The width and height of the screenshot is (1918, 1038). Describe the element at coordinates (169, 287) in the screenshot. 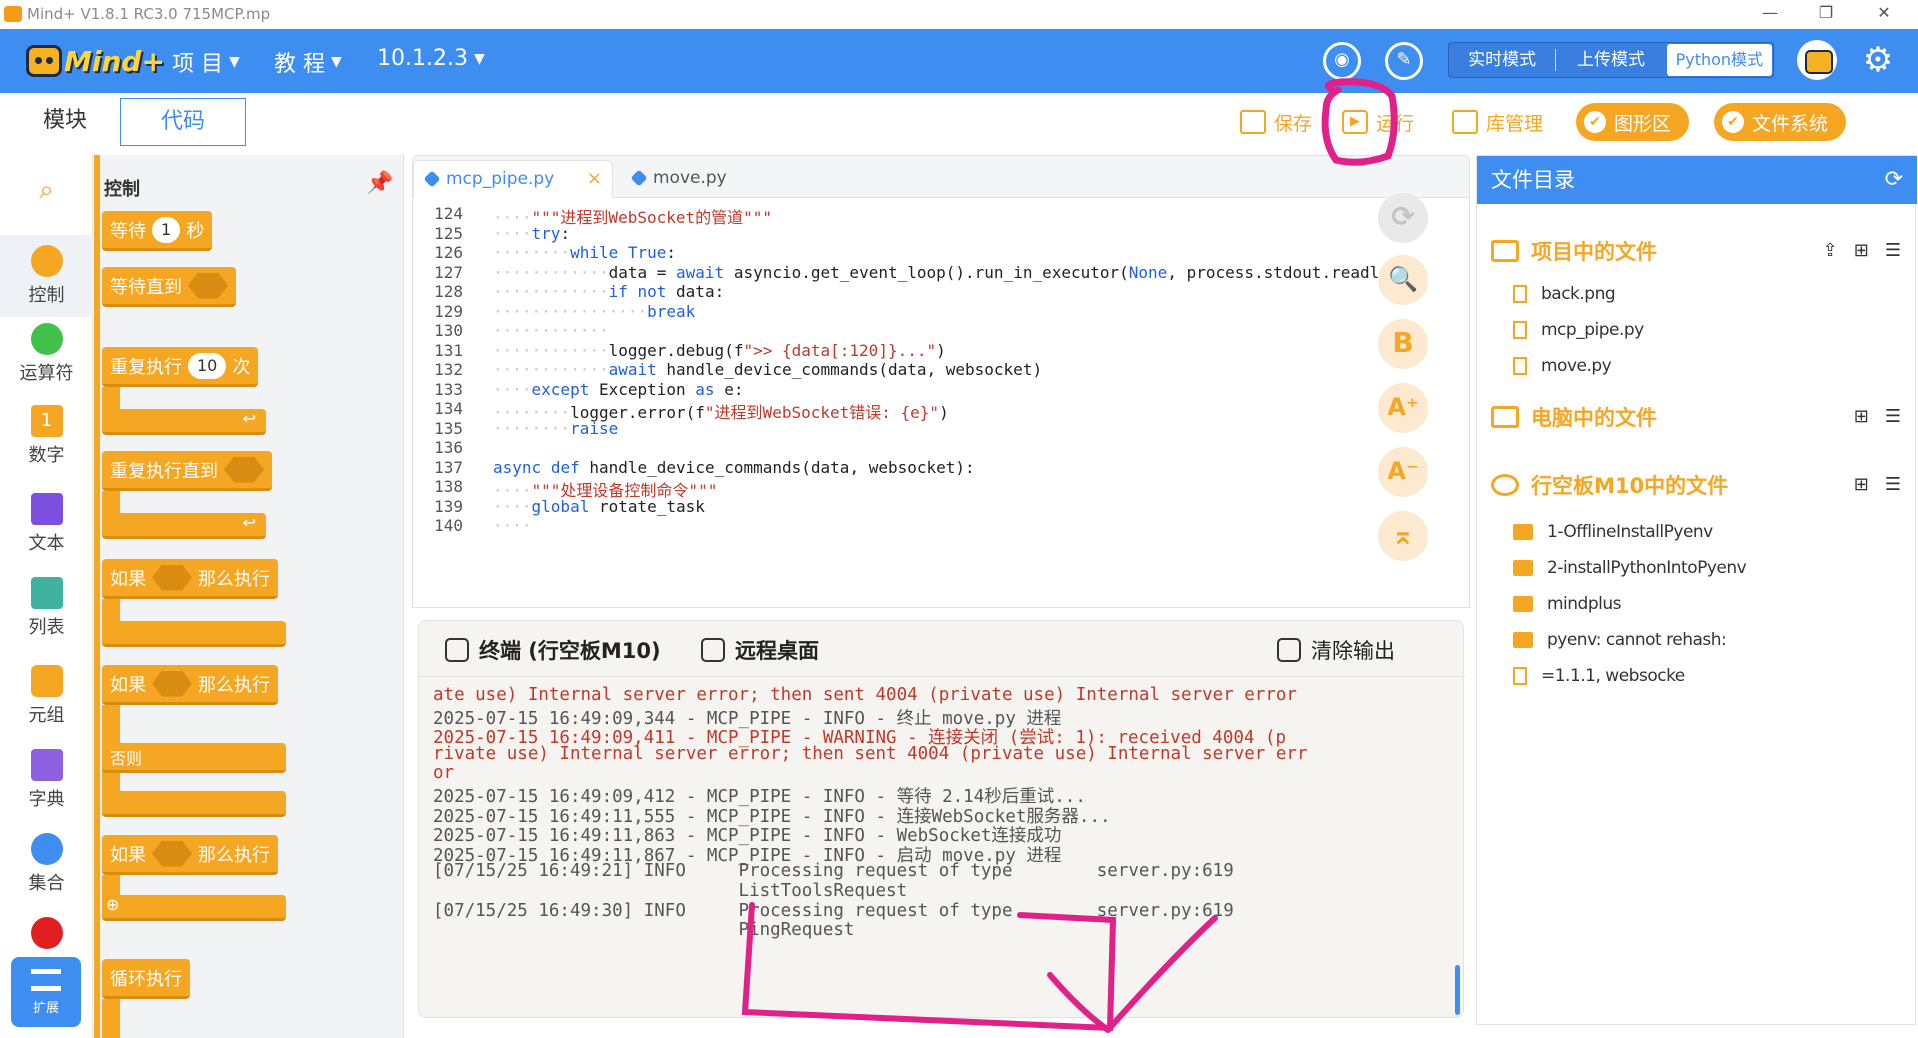

I see `wait-until-block: 等待直到` at that location.